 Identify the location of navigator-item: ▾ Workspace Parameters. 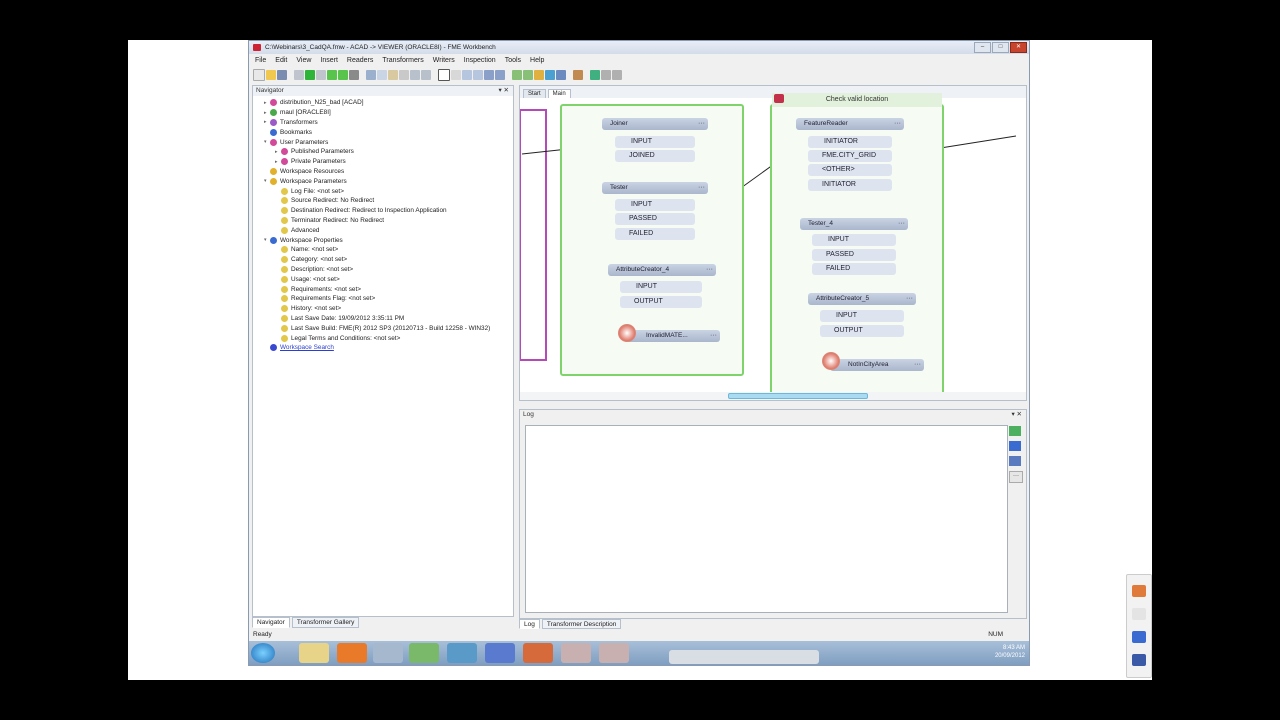
(383, 181).